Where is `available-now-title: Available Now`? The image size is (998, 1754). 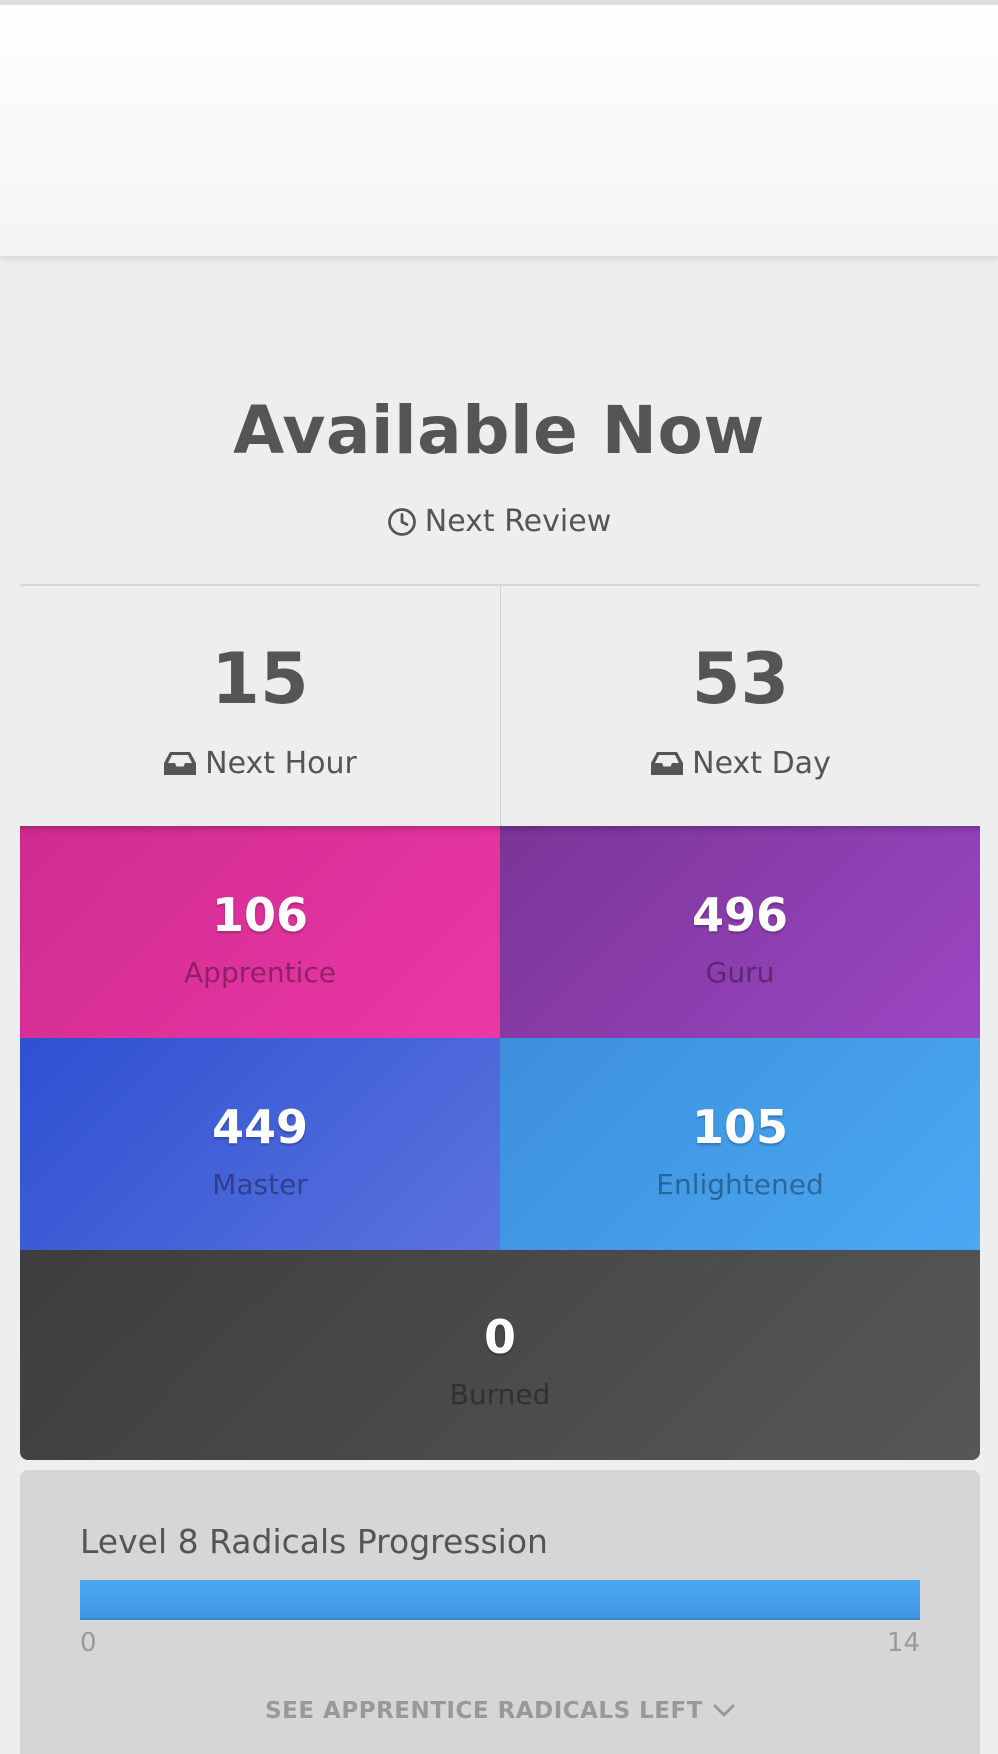 available-now-title: Available Now is located at coordinates (499, 430).